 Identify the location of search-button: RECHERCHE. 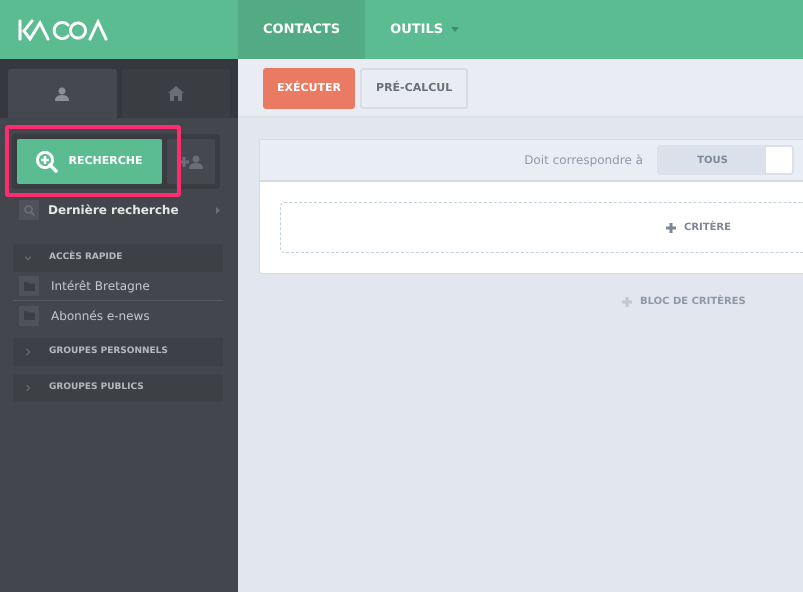
(89, 161).